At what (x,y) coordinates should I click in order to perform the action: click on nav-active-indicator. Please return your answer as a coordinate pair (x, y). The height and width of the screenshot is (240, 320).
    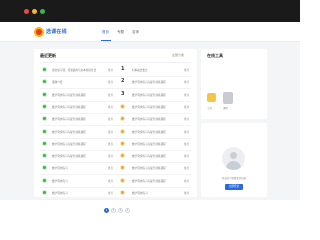
    Looking at the image, I should click on (106, 40).